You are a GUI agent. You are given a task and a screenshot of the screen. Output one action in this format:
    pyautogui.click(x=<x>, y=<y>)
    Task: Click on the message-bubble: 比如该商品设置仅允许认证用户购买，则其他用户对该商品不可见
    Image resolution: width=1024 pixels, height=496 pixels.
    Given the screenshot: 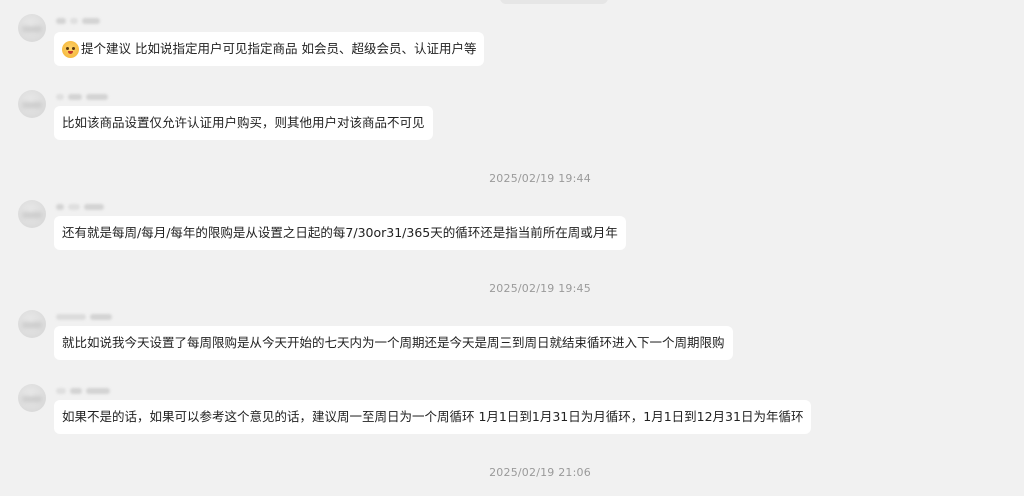 What is the action you would take?
    pyautogui.click(x=243, y=123)
    